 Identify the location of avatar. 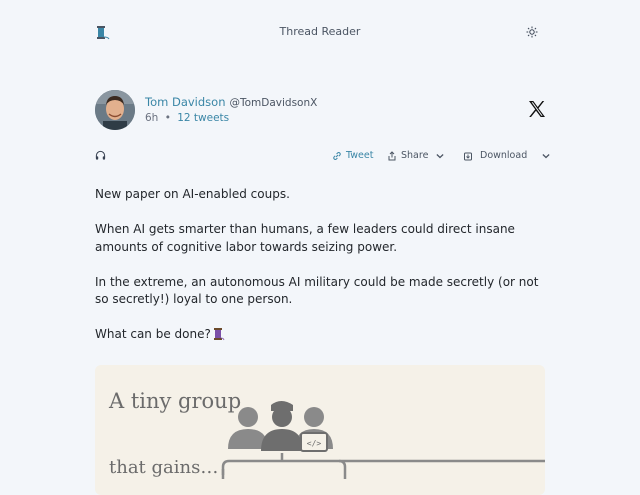
(115, 110).